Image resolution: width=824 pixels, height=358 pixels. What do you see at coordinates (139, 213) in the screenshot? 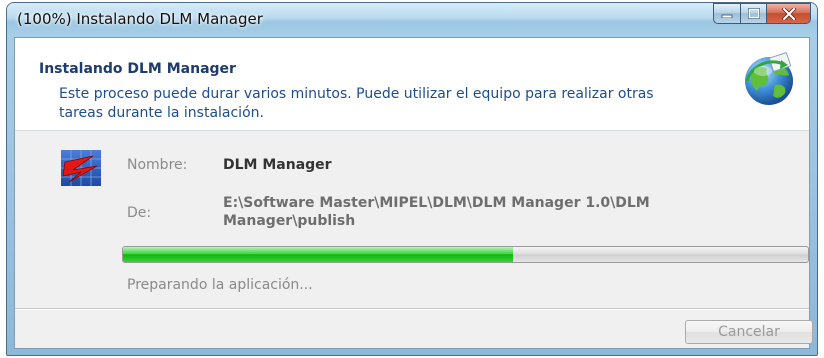
I see `from-label: De:` at bounding box center [139, 213].